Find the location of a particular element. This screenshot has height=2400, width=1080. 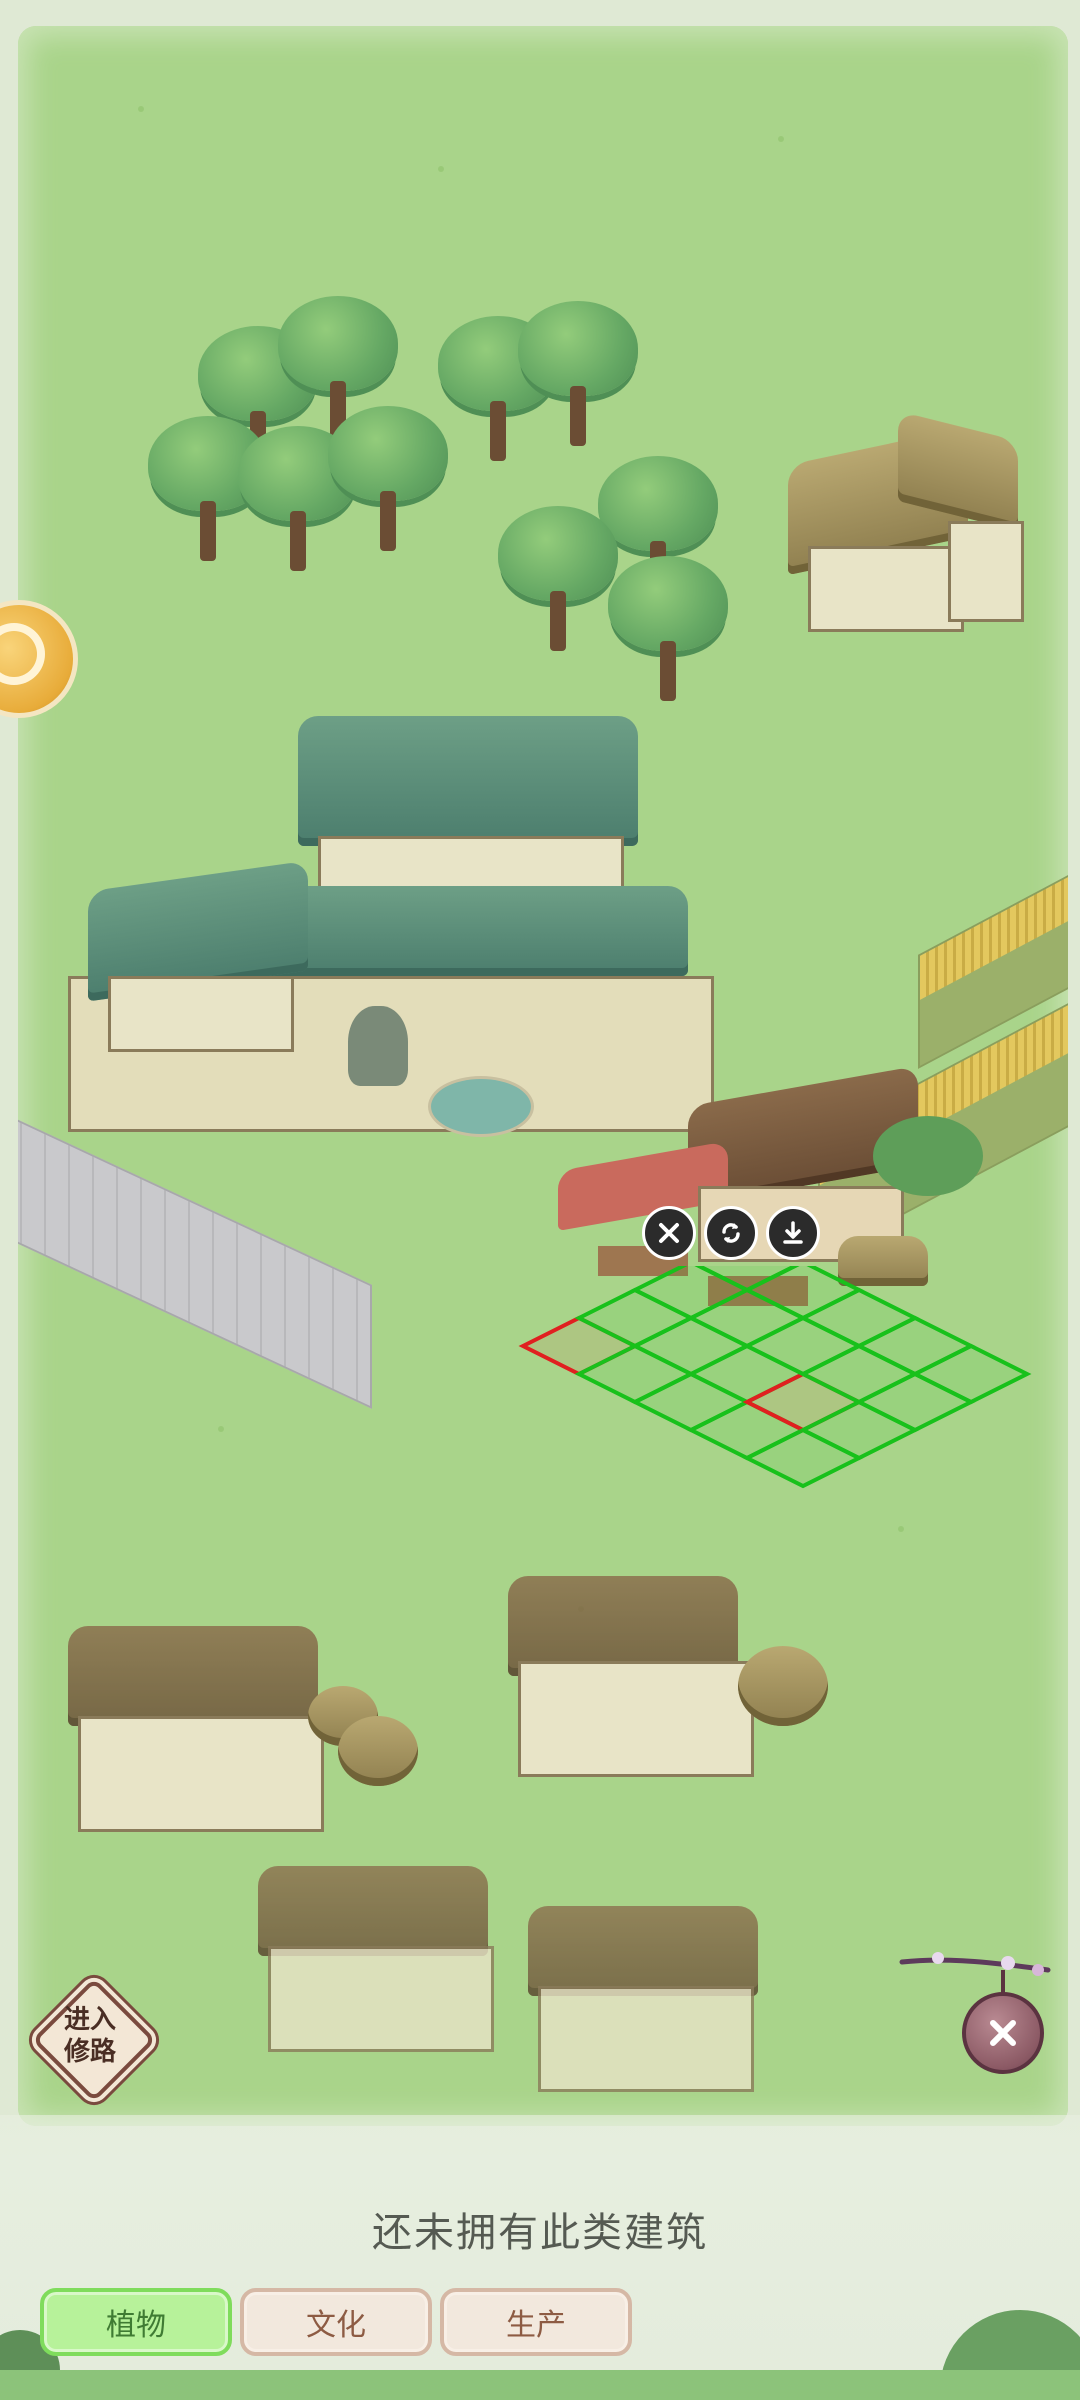

lantern-string is located at coordinates (1003, 1982).